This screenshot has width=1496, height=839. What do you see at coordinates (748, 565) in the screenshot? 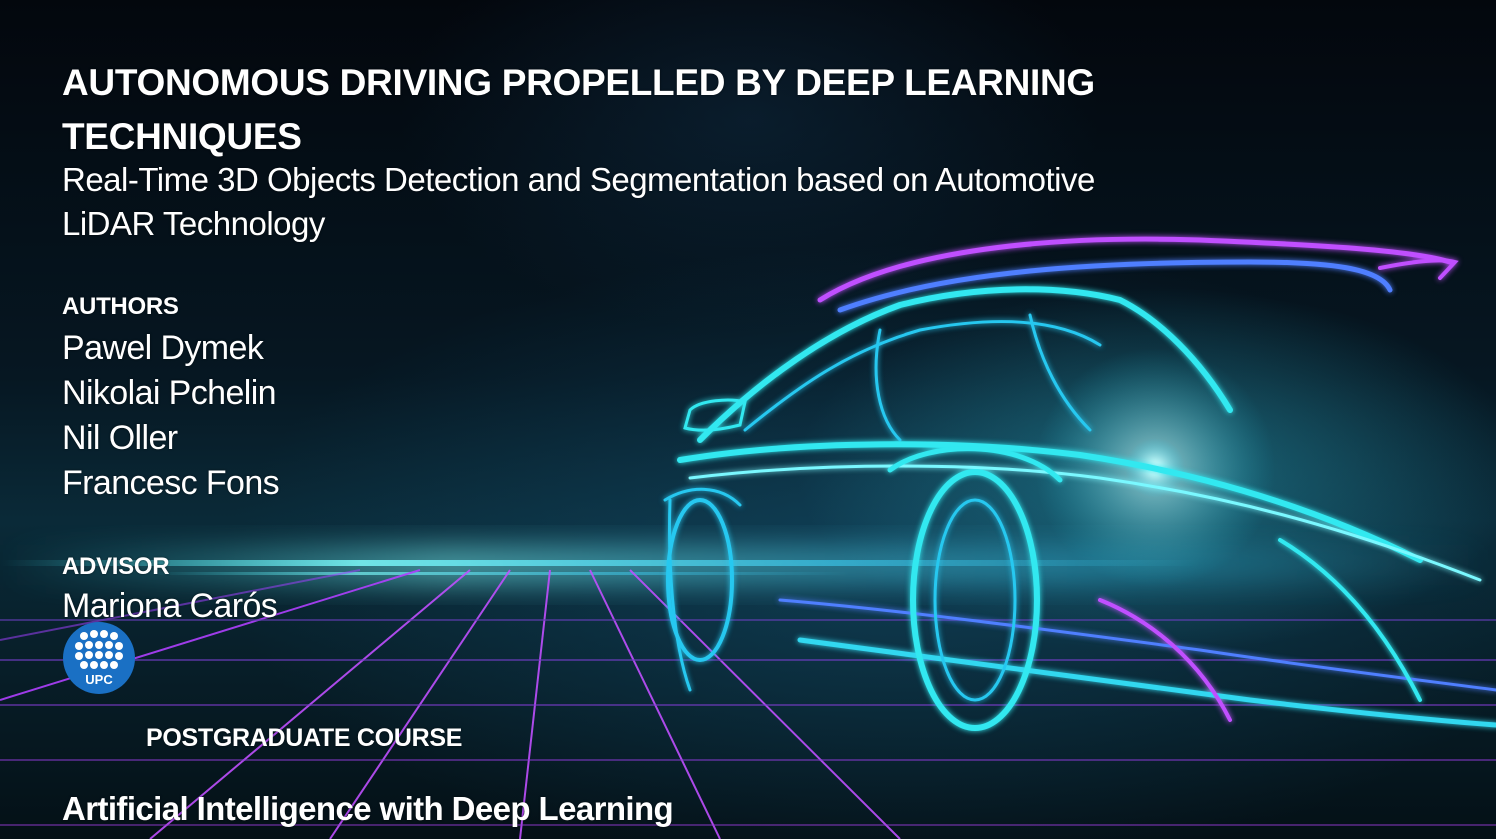
I see `horizon-light-streak` at bounding box center [748, 565].